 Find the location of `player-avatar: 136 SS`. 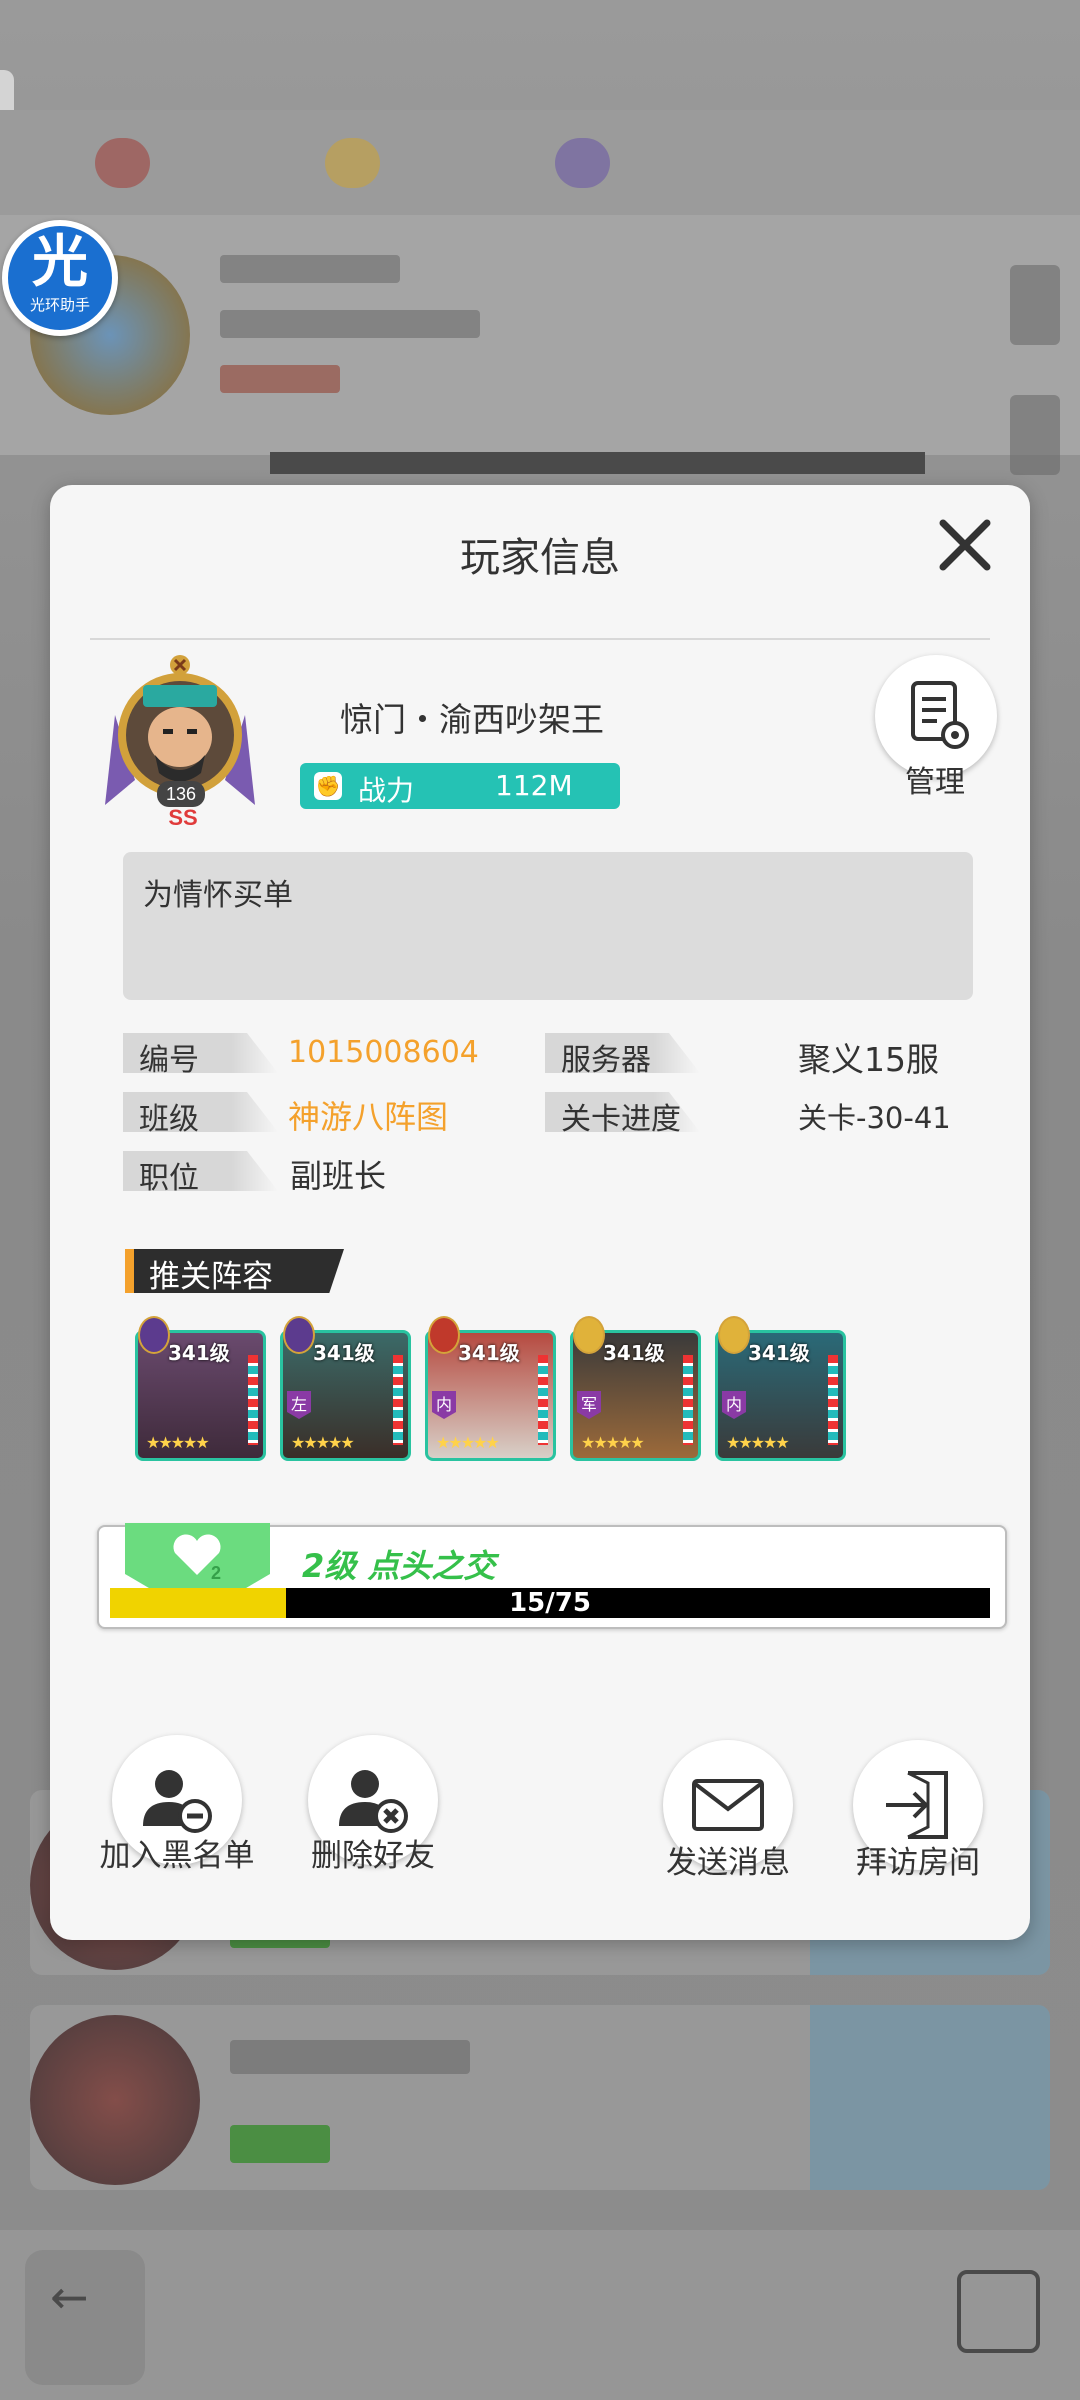

player-avatar: 136 SS is located at coordinates (180, 742).